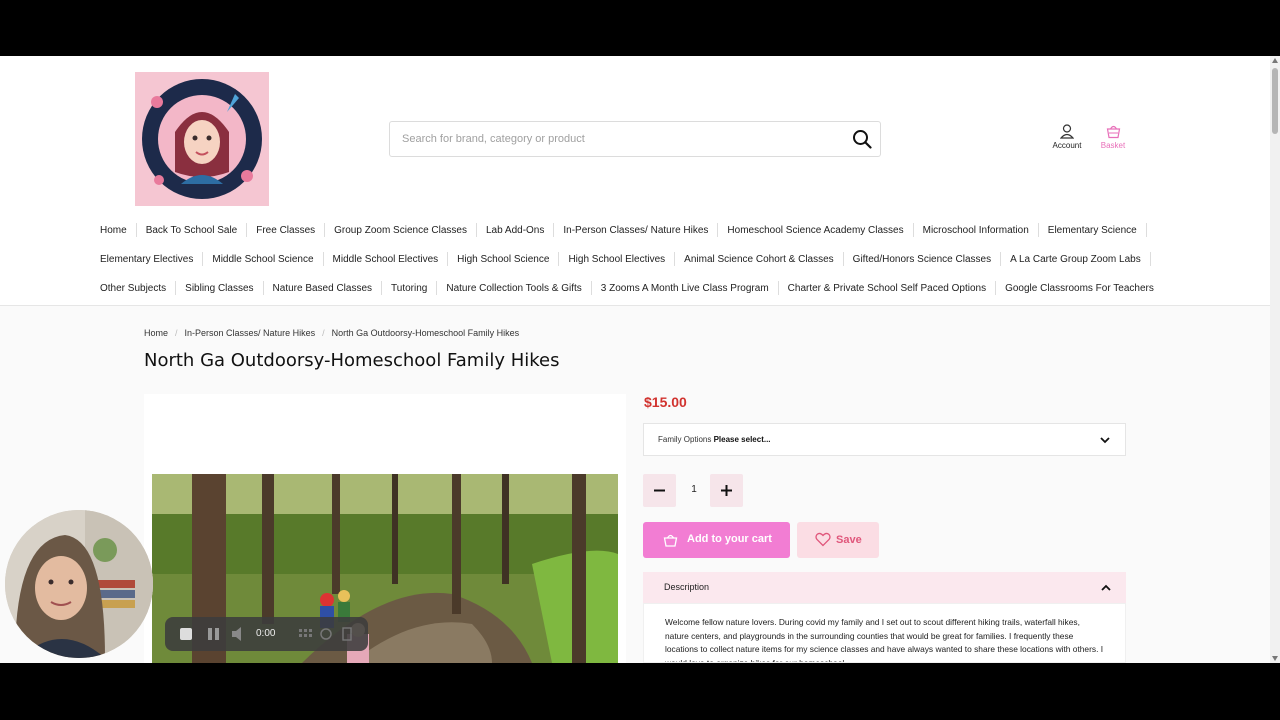  I want to click on scrollbar-thumb, so click(1275, 101).